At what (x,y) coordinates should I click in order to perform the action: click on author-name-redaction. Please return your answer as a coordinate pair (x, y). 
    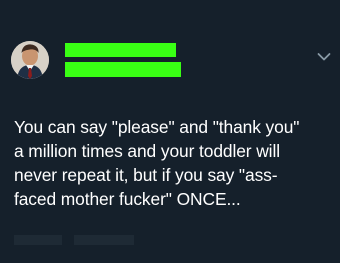
    Looking at the image, I should click on (120, 50).